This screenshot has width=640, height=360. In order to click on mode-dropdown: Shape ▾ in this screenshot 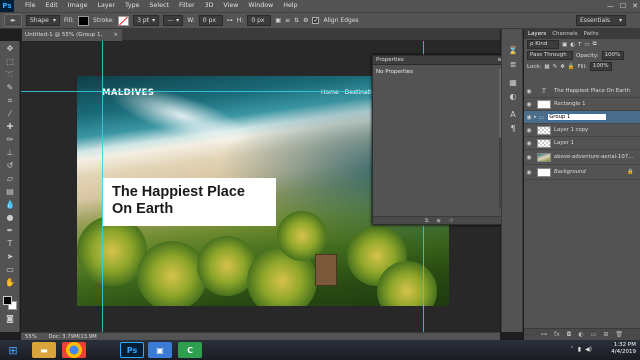, I will do `click(43, 20)`.